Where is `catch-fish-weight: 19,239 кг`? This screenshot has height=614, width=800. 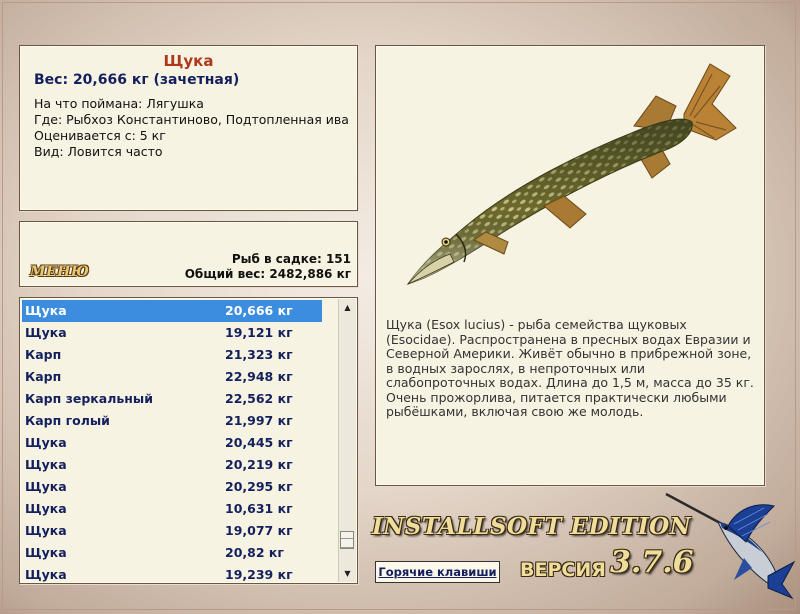
catch-fish-weight: 19,239 кг is located at coordinates (259, 574).